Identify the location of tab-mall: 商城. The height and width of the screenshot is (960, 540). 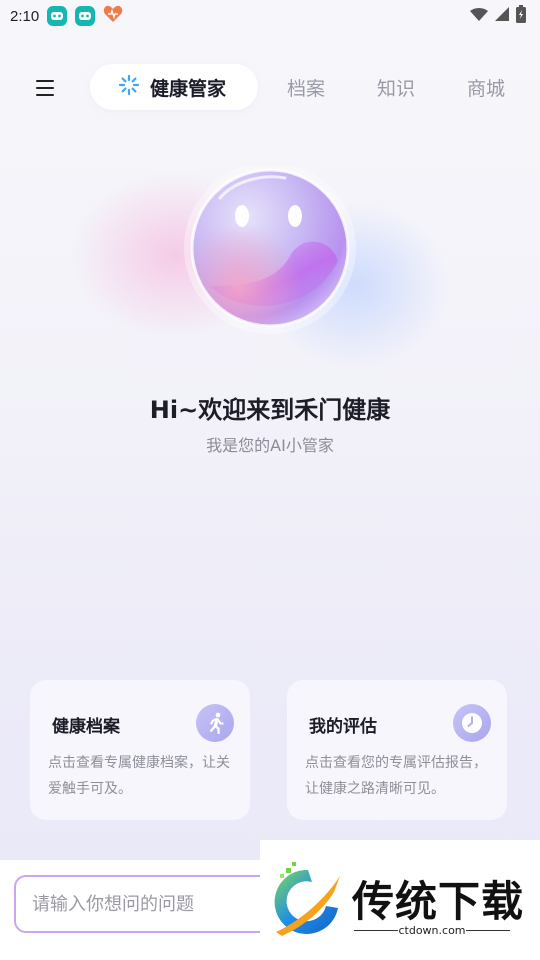
(486, 87).